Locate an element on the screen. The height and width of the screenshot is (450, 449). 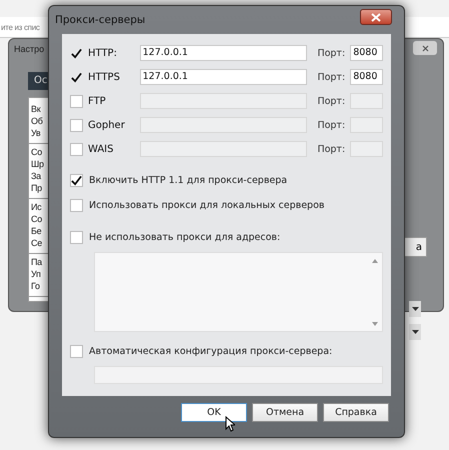
protocol-label: WAIS is located at coordinates (101, 149).